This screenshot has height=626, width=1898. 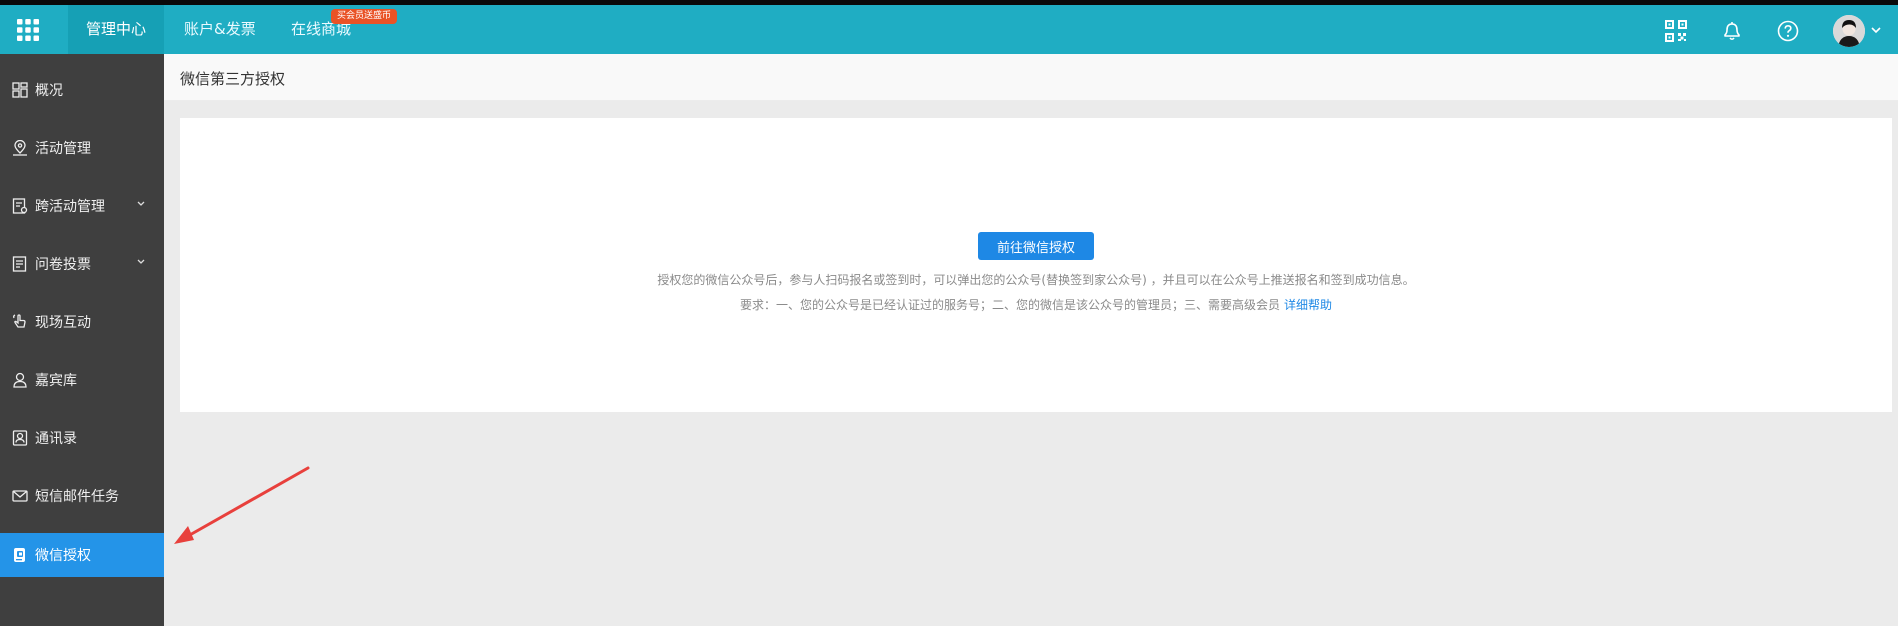 I want to click on sidebar-item-label: 跨活动管理, so click(x=70, y=207).